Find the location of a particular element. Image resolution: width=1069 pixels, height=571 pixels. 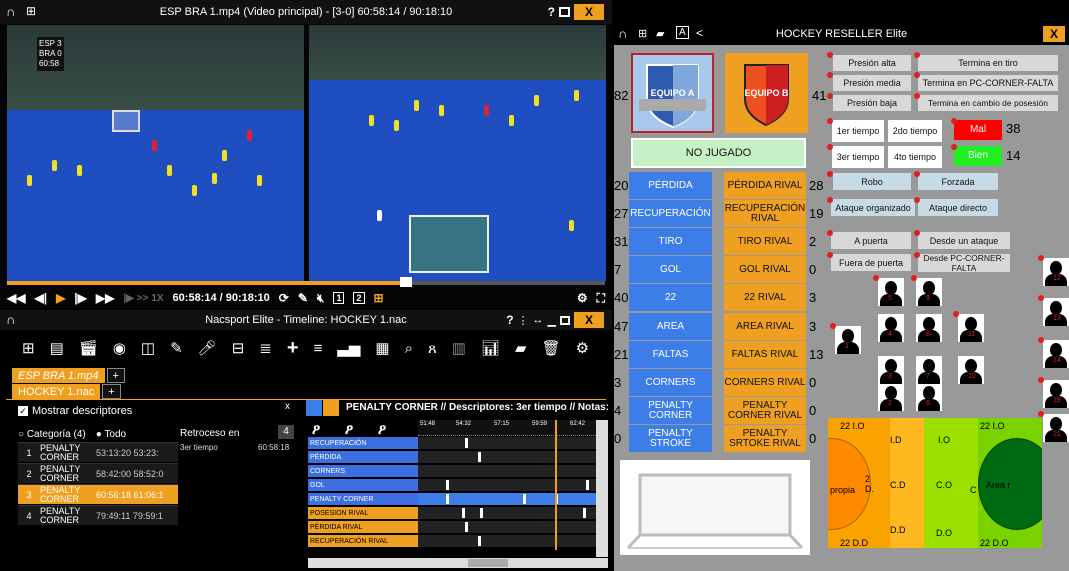

timeline-row-label: PÉRDIDA RIVAL is located at coordinates (363, 527).